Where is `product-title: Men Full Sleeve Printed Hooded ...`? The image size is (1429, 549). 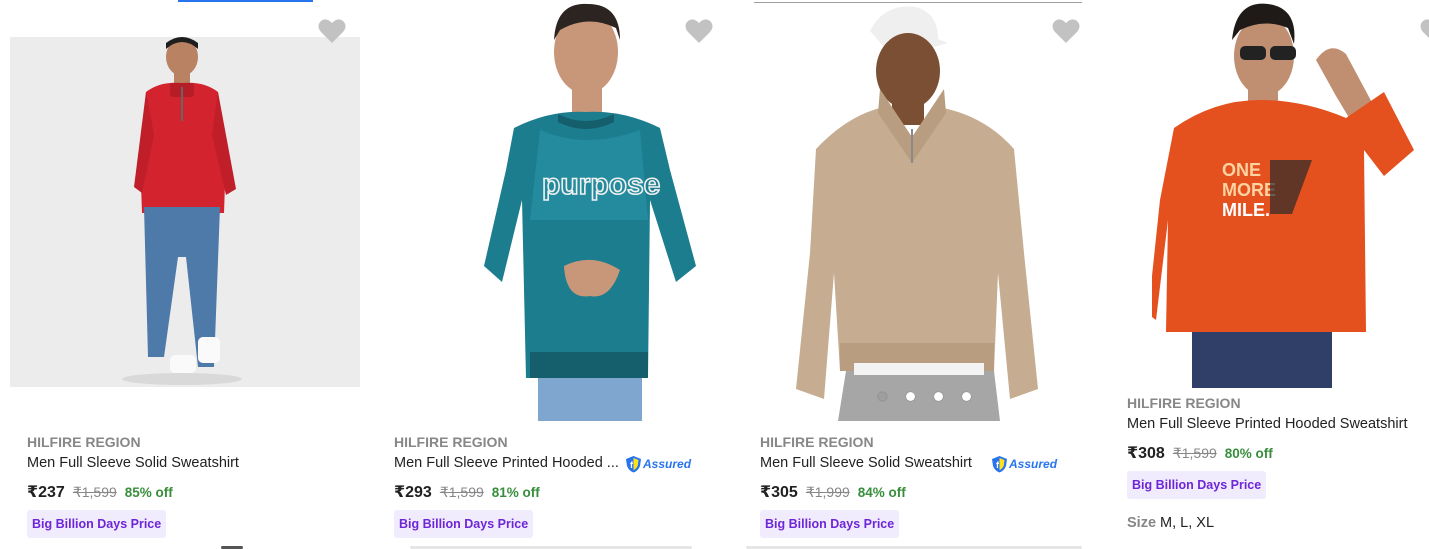 product-title: Men Full Sleeve Printed Hooded ... is located at coordinates (506, 463).